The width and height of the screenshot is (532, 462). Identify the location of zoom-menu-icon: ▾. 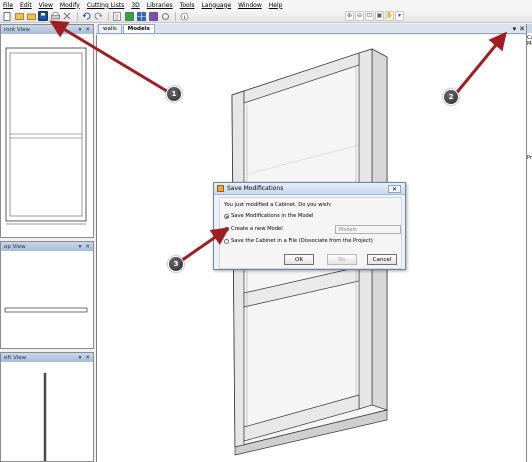
(399, 16).